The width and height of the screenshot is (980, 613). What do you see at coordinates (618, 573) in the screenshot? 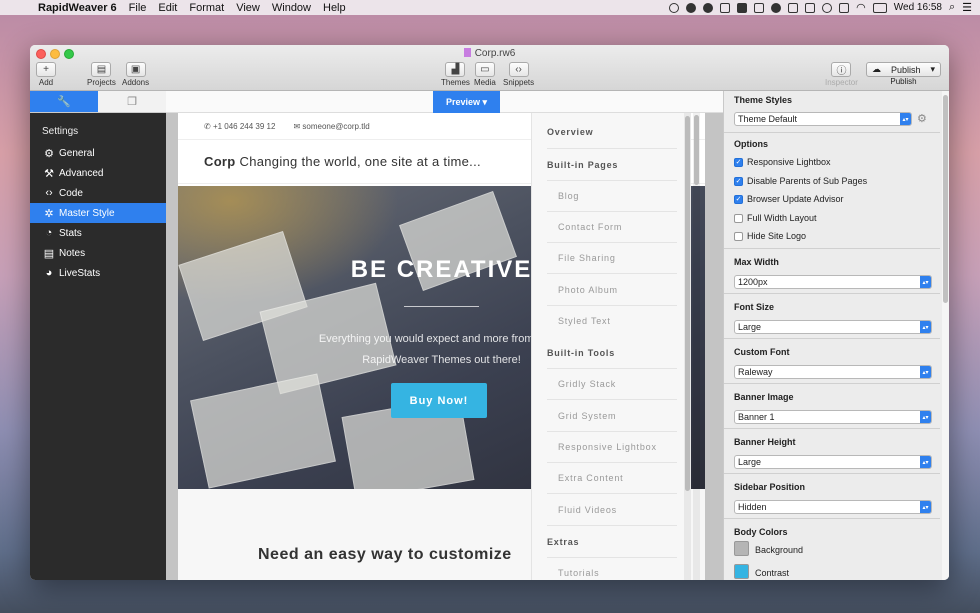
I see `nav-extras-tutorials: Tutorials` at bounding box center [618, 573].